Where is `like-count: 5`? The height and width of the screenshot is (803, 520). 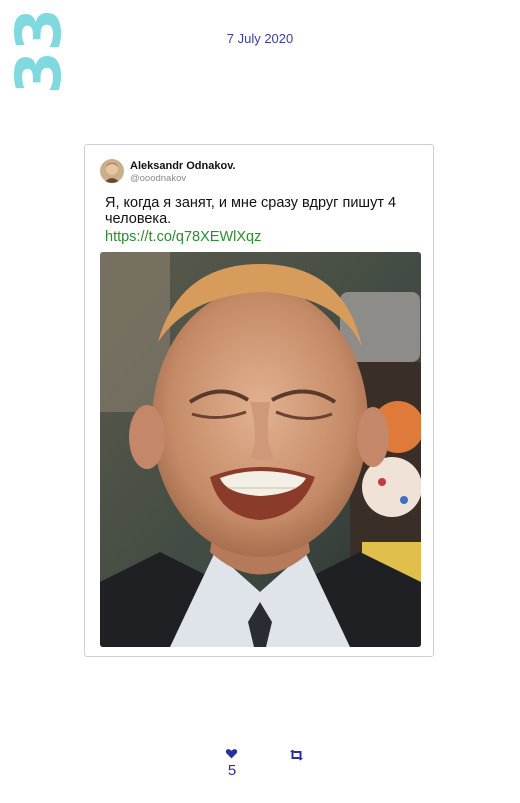 like-count: 5 is located at coordinates (232, 770).